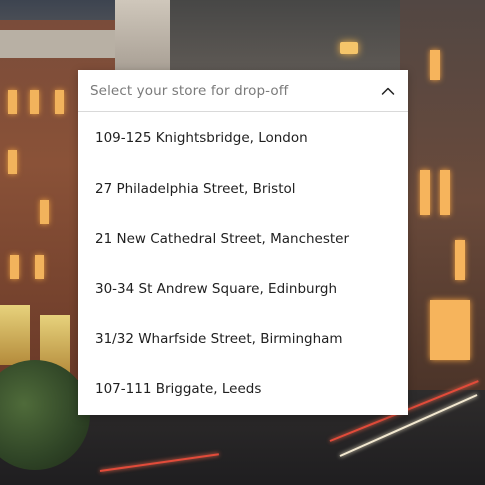  I want to click on store-dropdown-toggle: Select your store for drop-off, so click(243, 91).